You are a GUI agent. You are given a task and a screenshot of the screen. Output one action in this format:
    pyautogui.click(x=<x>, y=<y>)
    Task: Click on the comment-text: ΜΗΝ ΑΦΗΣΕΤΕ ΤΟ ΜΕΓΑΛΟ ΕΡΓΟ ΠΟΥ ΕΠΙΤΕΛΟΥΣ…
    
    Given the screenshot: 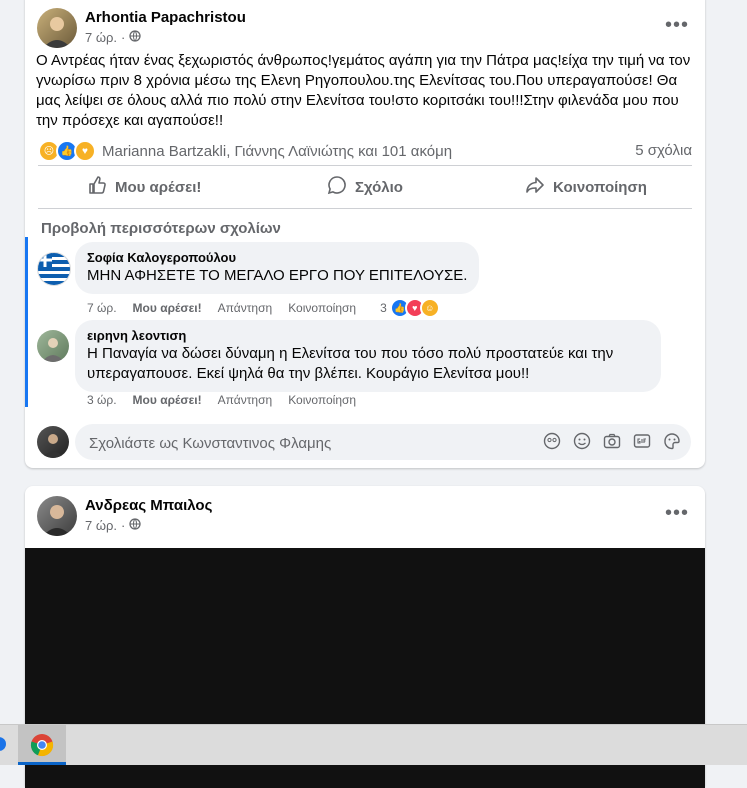 What is the action you would take?
    pyautogui.click(x=277, y=275)
    